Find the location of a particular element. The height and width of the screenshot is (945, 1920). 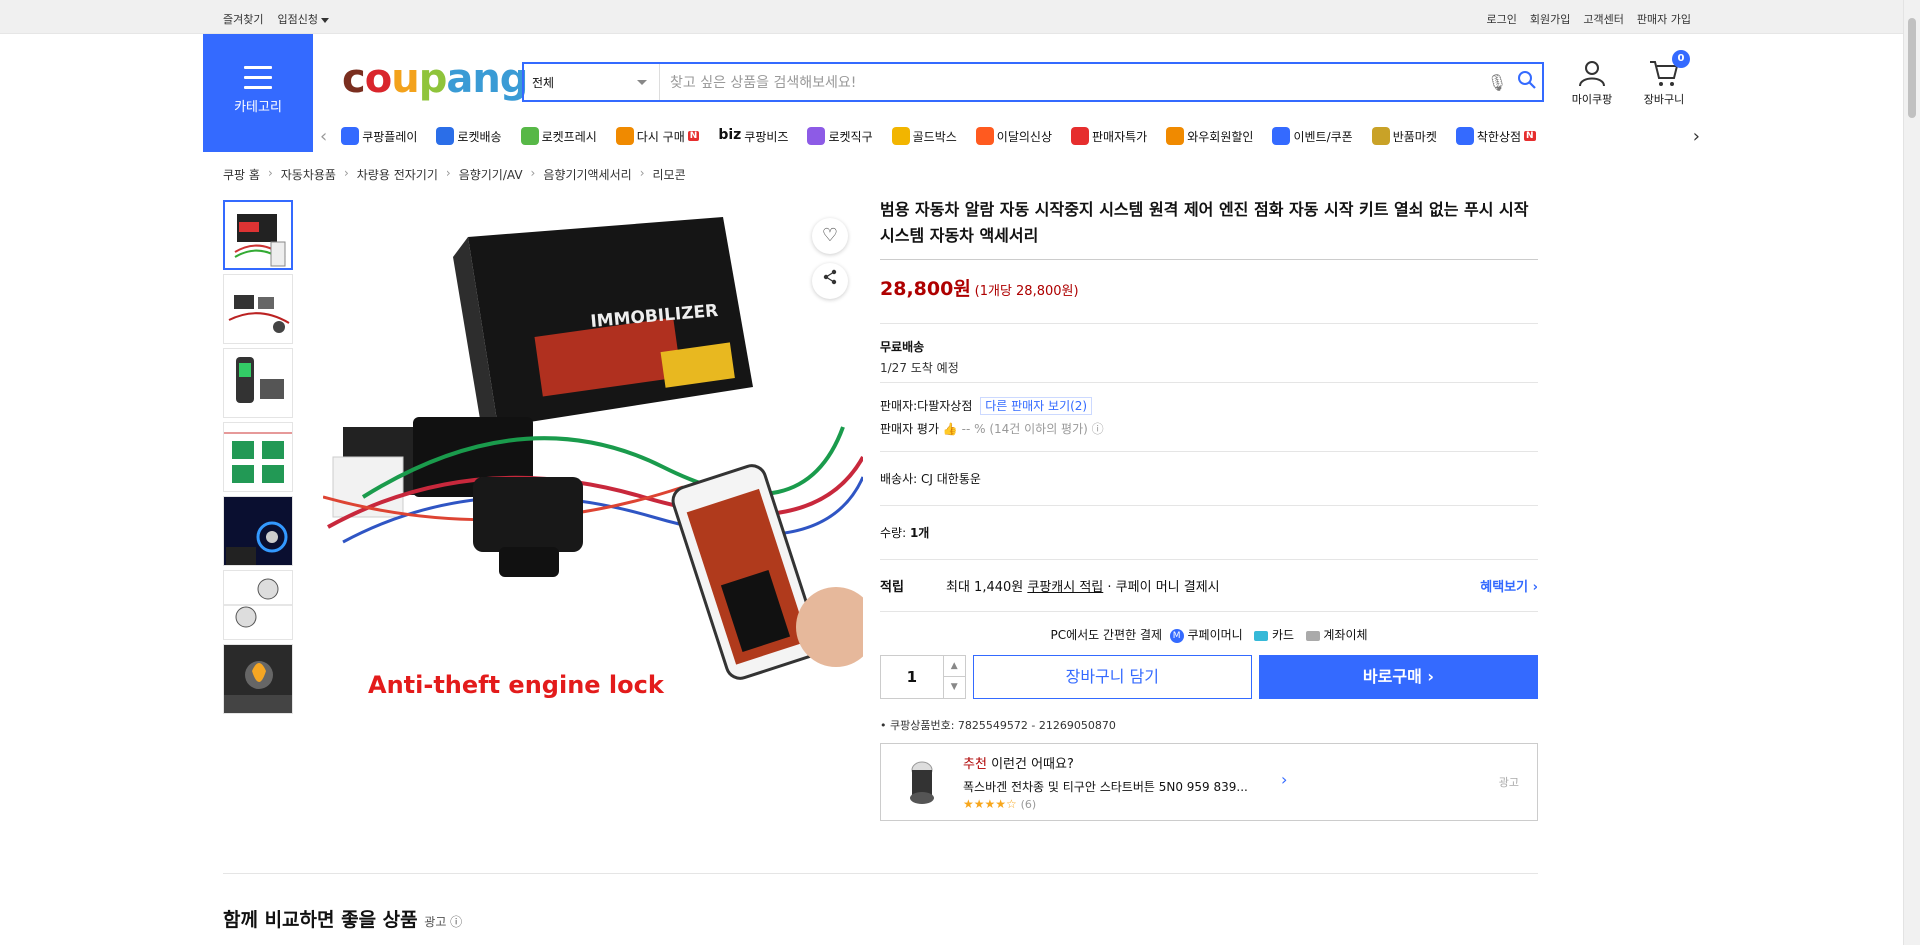

category-button: 카테고리 is located at coordinates (258, 93).